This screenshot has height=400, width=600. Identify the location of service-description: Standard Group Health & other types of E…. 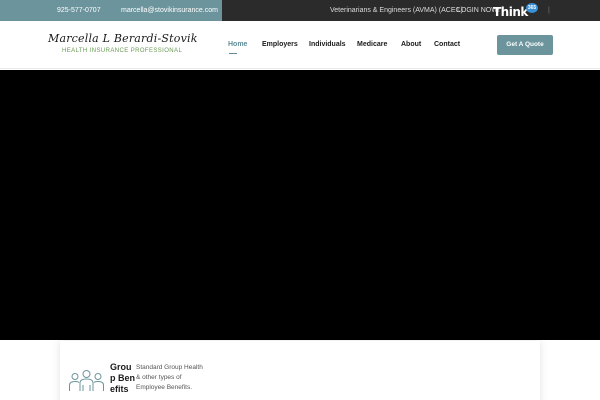
(169, 377).